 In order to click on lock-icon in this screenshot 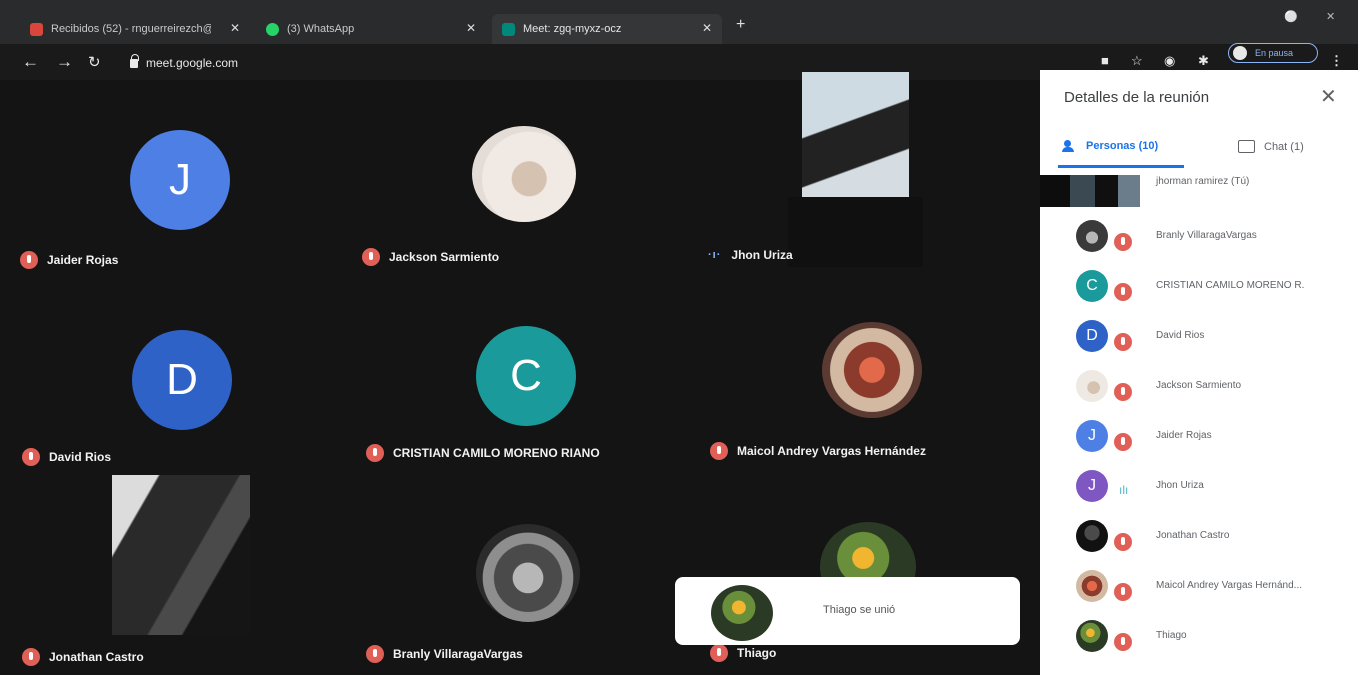, I will do `click(134, 60)`.